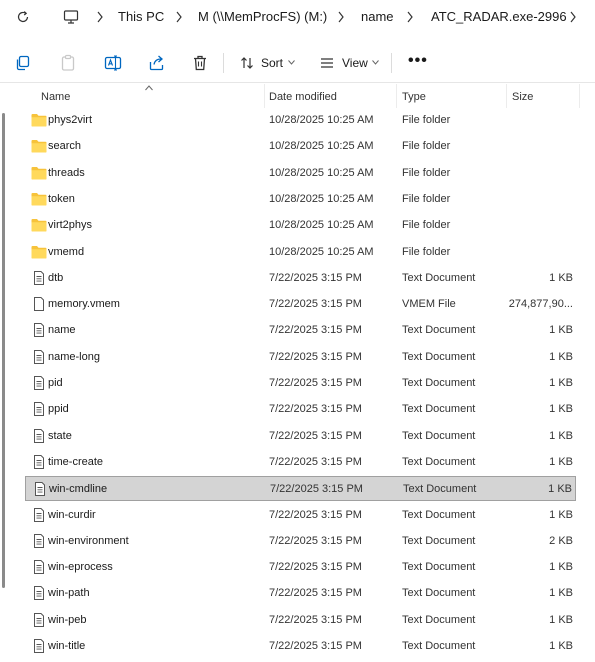 Image resolution: width=595 pixels, height=662 pixels. I want to click on vertical-scrollbar, so click(3, 350).